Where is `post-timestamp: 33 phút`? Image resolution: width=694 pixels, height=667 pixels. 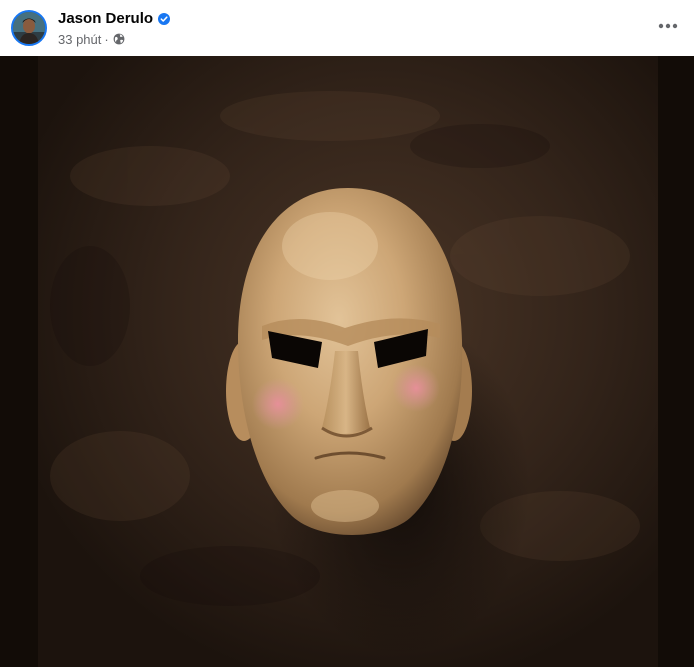 post-timestamp: 33 phút is located at coordinates (79, 39).